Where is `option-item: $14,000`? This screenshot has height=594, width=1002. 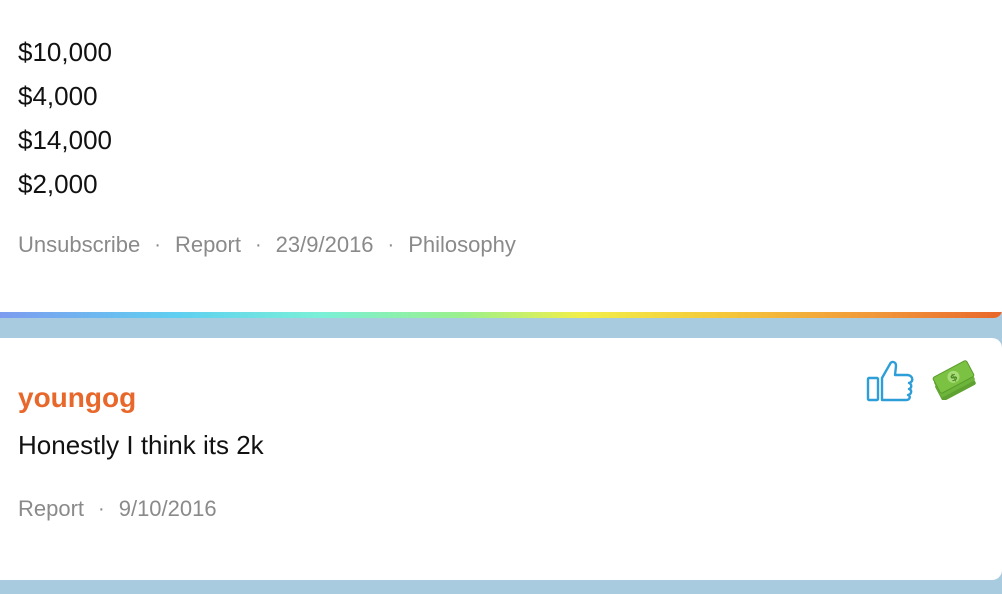 option-item: $14,000 is located at coordinates (65, 140).